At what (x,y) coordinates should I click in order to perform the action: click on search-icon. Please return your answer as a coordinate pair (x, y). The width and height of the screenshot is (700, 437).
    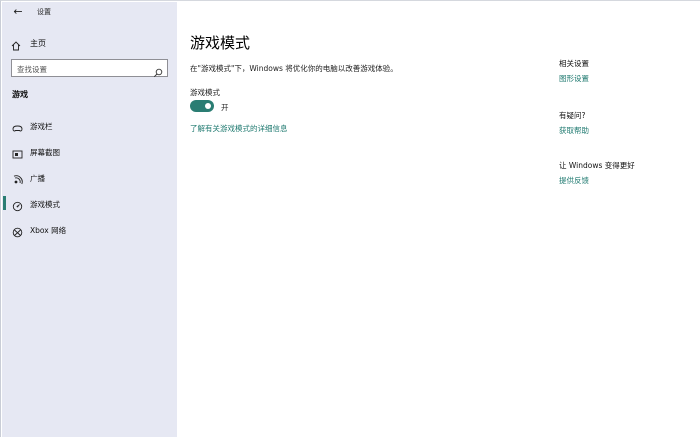
    Looking at the image, I should click on (158, 72).